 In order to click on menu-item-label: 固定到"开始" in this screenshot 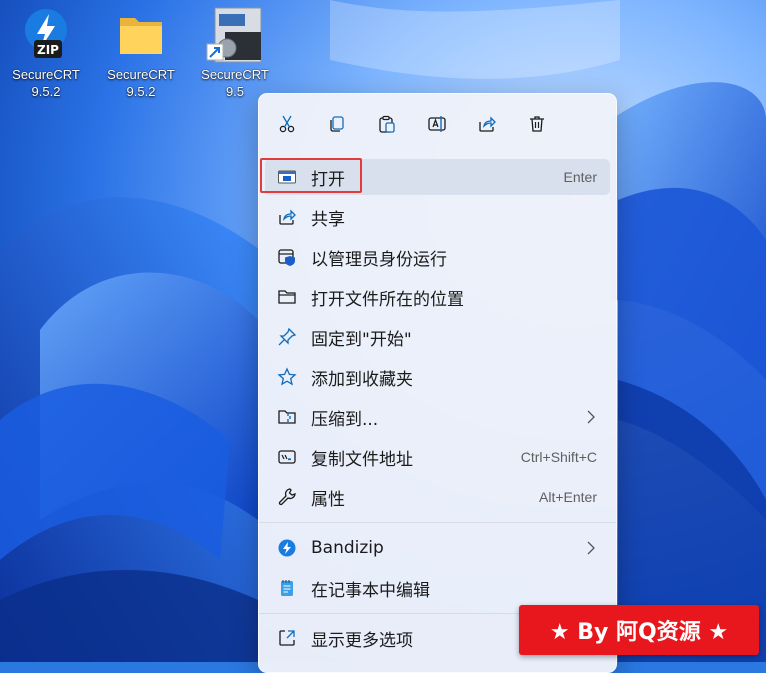, I will do `click(361, 339)`.